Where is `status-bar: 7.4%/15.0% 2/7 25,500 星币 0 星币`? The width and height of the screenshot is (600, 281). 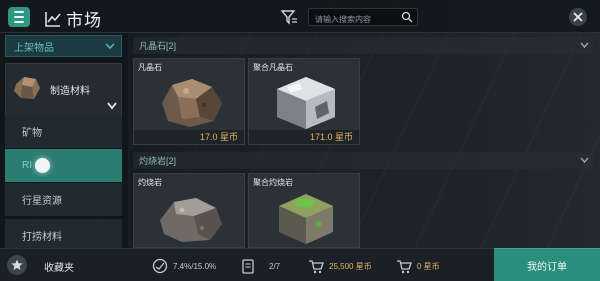
status-bar: 7.4%/15.0% 2/7 25,500 星币 0 星币 is located at coordinates (311, 264).